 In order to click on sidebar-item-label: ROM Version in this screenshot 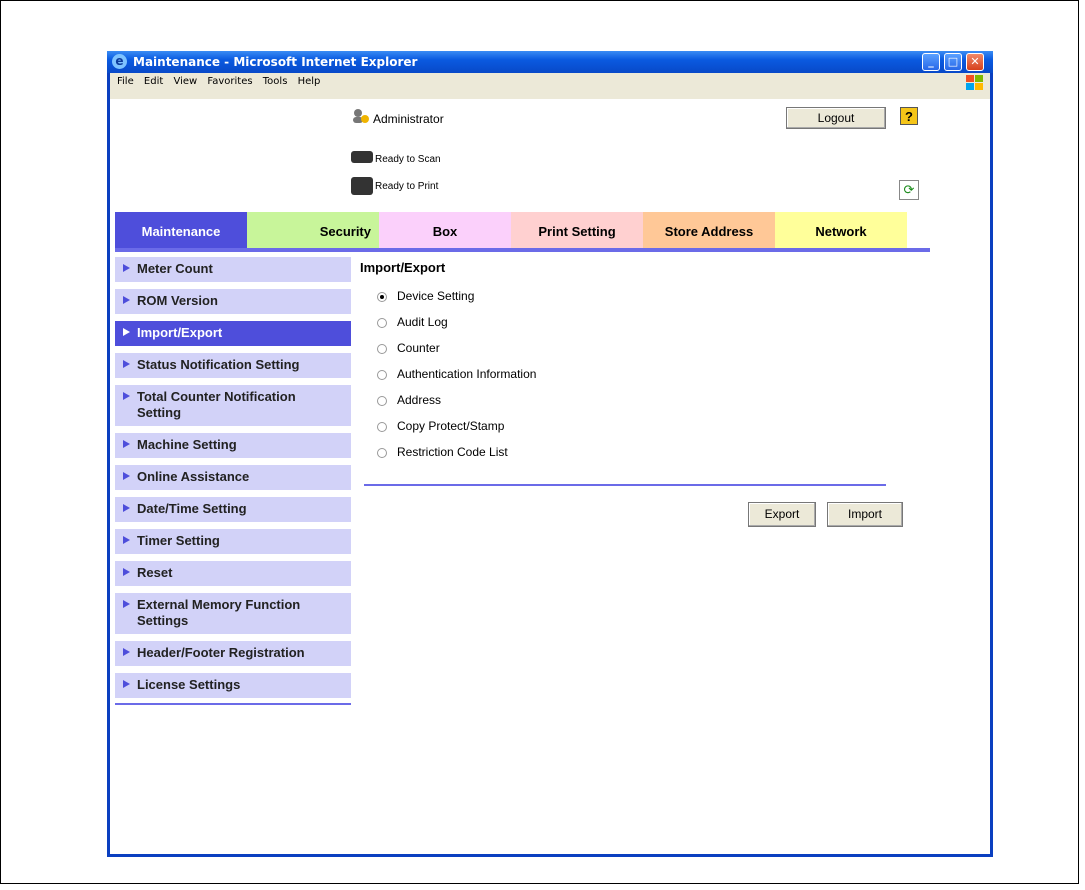, I will do `click(177, 300)`.